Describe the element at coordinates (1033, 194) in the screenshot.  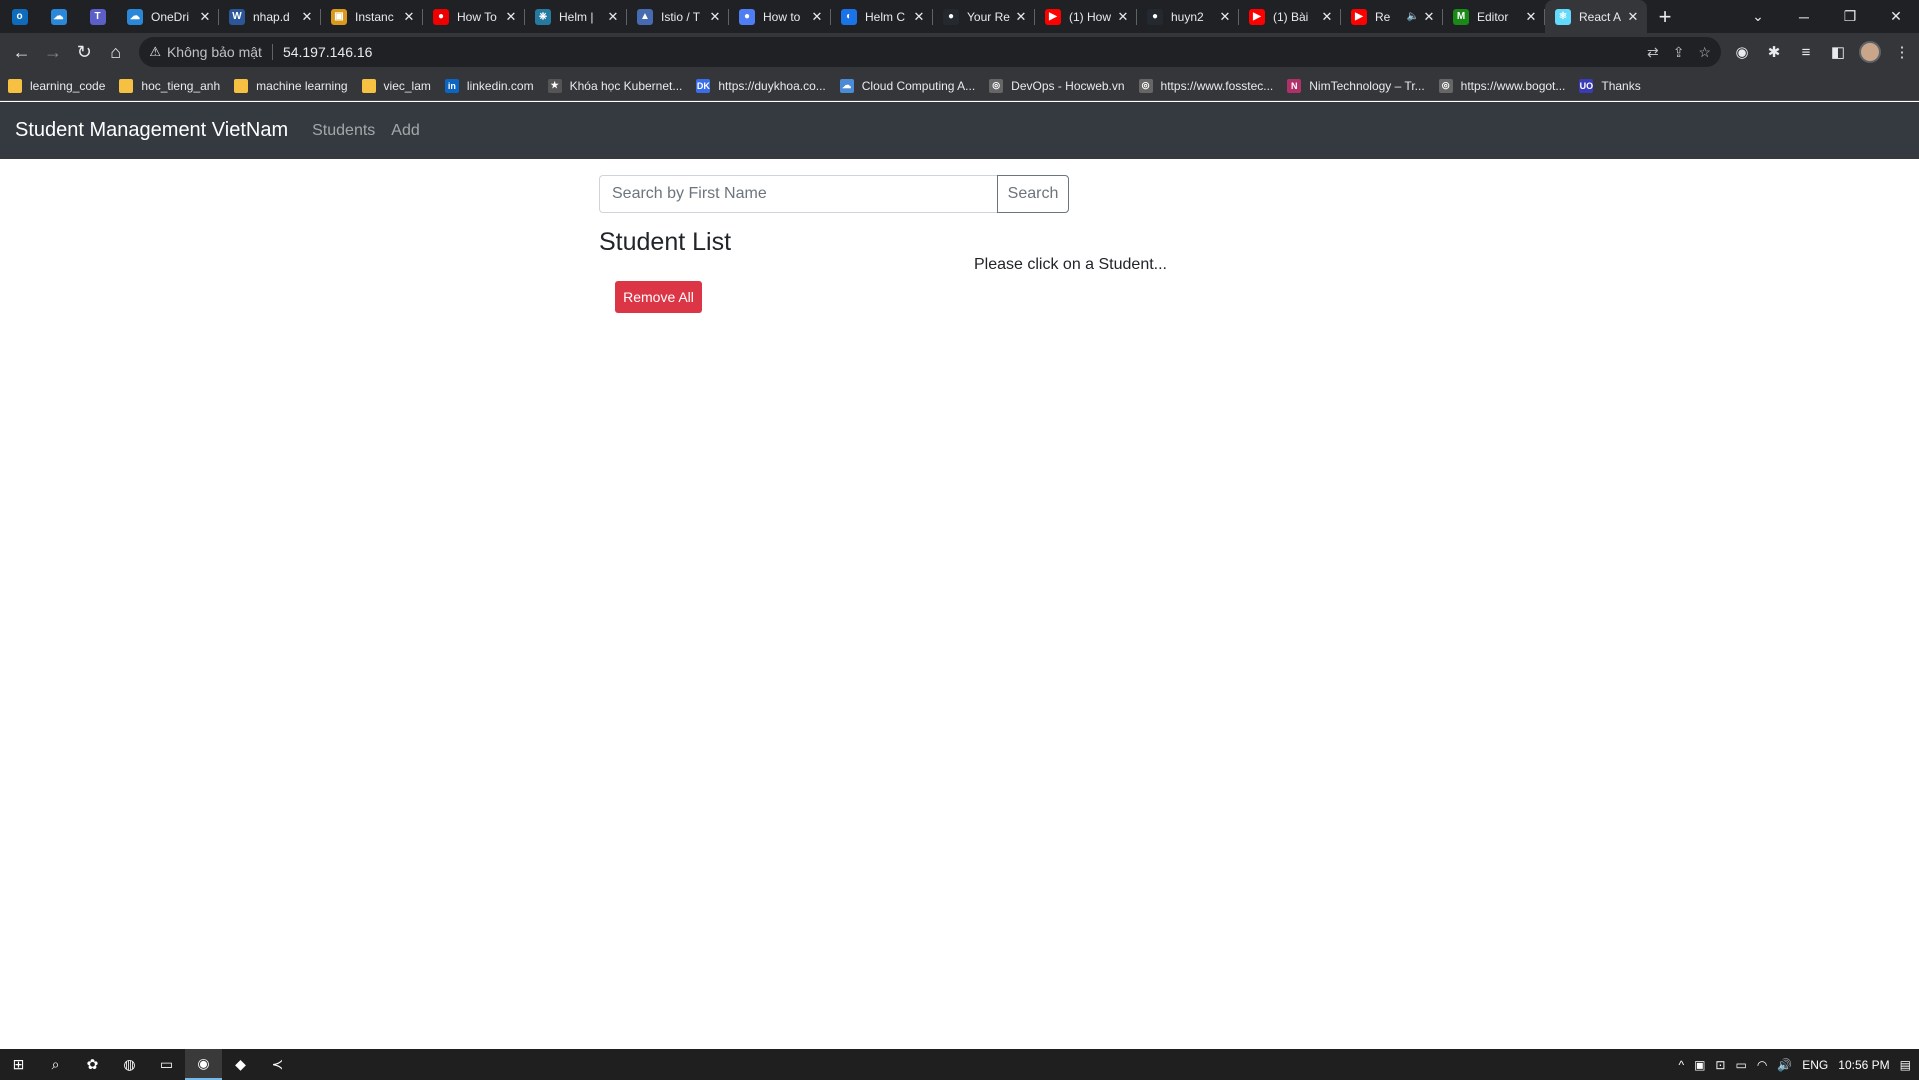
I see `search-button: Search` at that location.